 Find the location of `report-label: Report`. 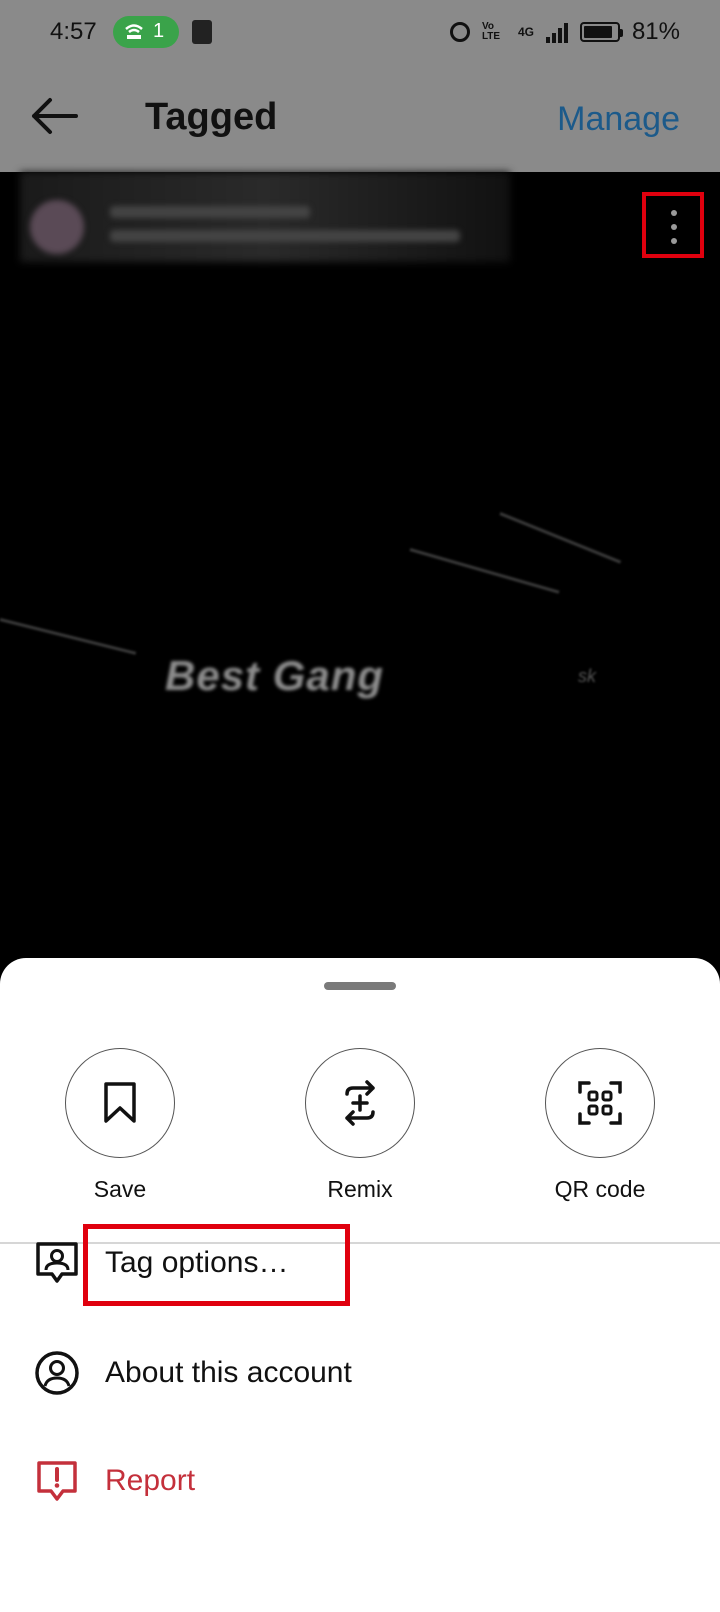

report-label: Report is located at coordinates (150, 1480).